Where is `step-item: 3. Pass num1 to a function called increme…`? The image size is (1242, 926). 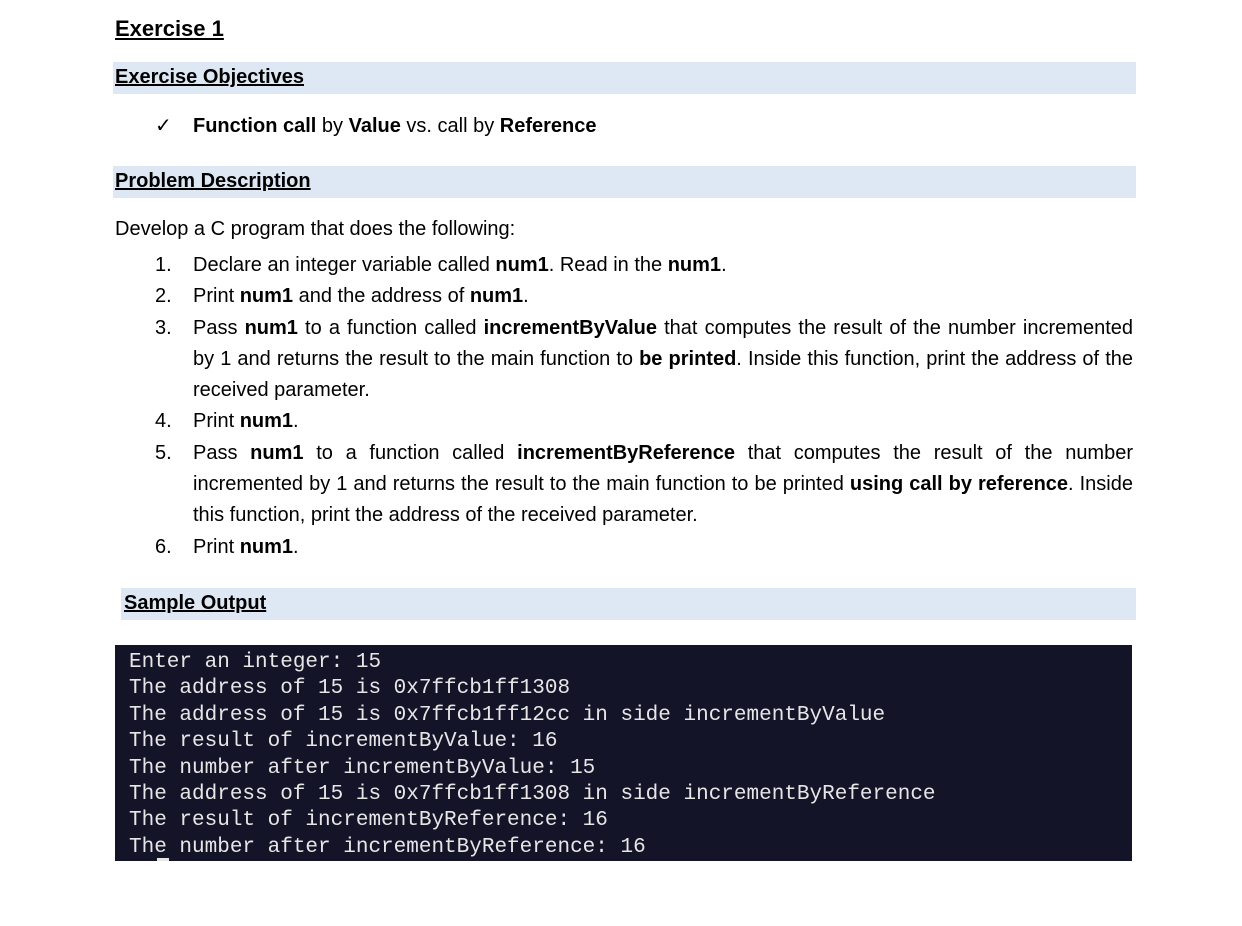 step-item: 3. Pass num1 to a function called increme… is located at coordinates (644, 360).